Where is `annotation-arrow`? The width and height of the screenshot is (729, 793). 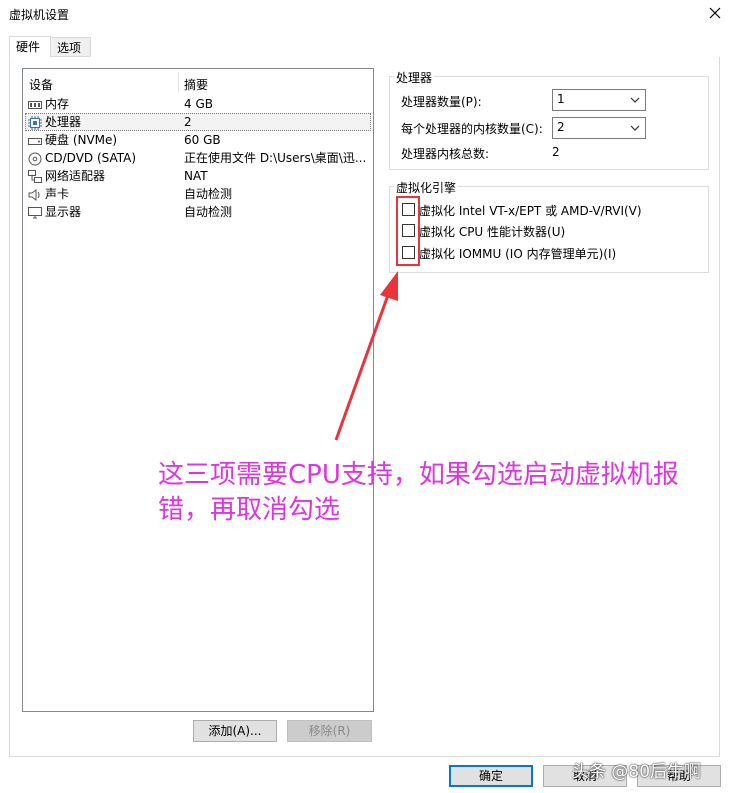
annotation-arrow is located at coordinates (366, 356).